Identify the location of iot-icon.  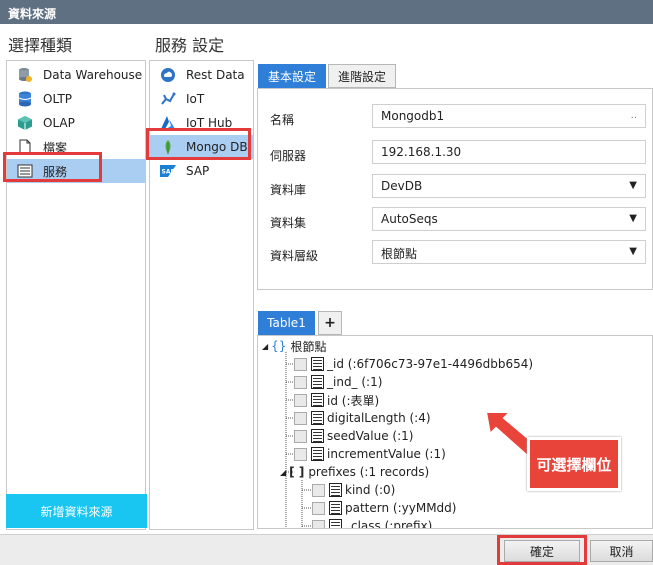
(168, 99).